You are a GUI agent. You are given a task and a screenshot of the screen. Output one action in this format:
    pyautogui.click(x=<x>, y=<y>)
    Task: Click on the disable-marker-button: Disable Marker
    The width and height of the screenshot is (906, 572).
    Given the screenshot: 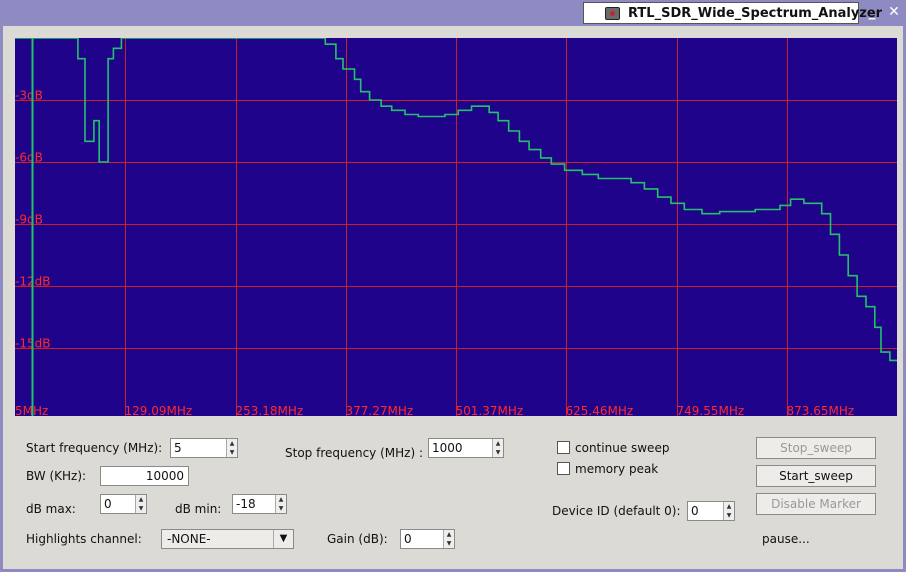 What is the action you would take?
    pyautogui.click(x=816, y=504)
    